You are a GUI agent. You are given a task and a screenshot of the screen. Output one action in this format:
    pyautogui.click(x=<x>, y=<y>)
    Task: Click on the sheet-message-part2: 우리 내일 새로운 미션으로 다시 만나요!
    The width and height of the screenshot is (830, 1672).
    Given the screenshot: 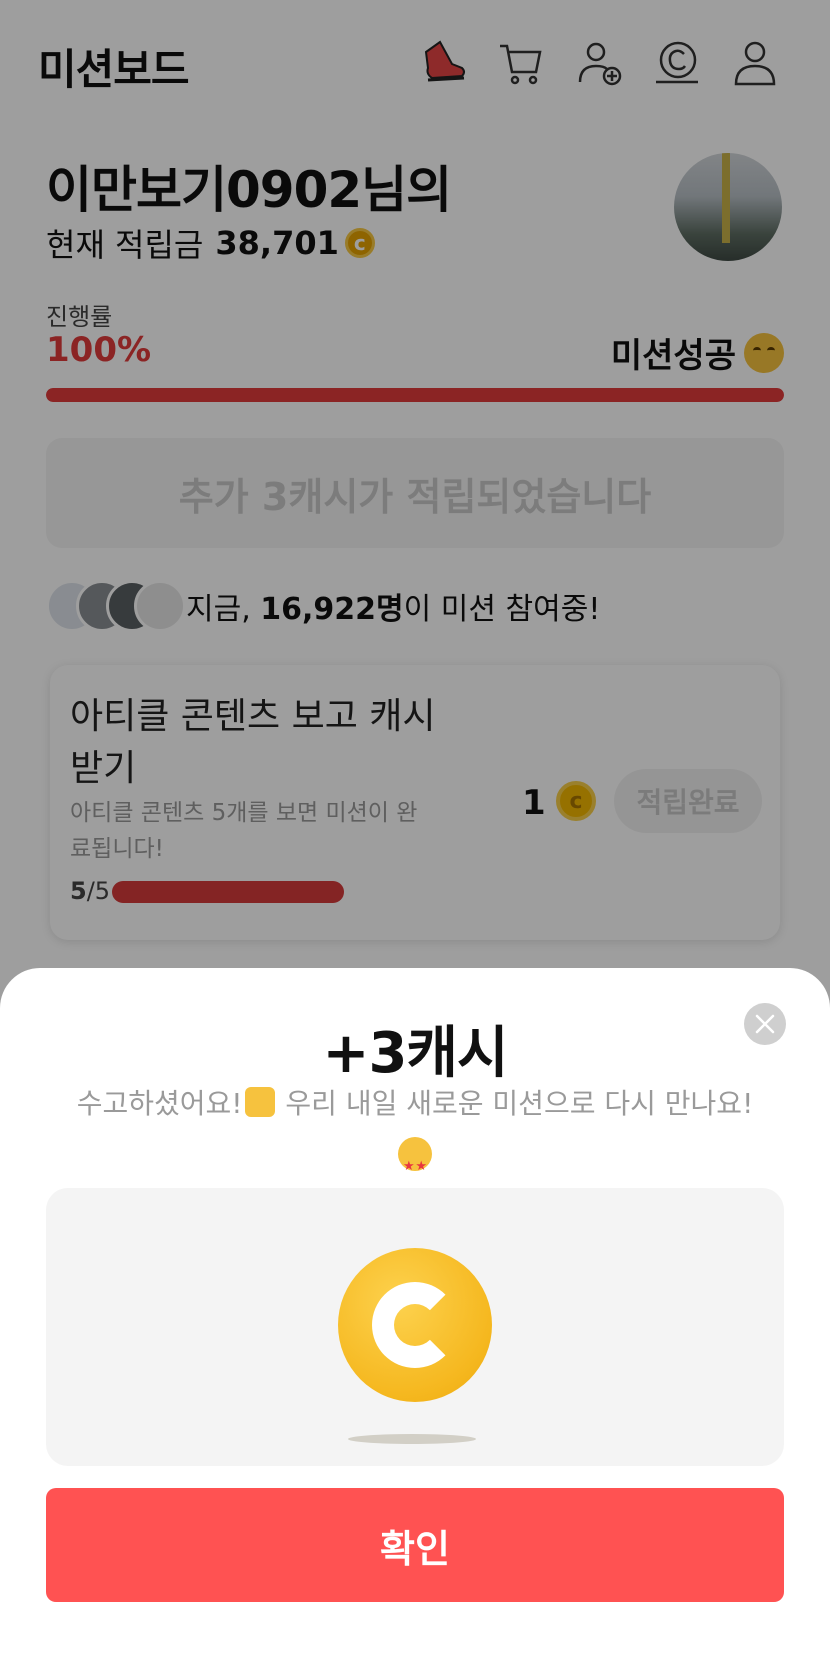 What is the action you would take?
    pyautogui.click(x=515, y=1103)
    